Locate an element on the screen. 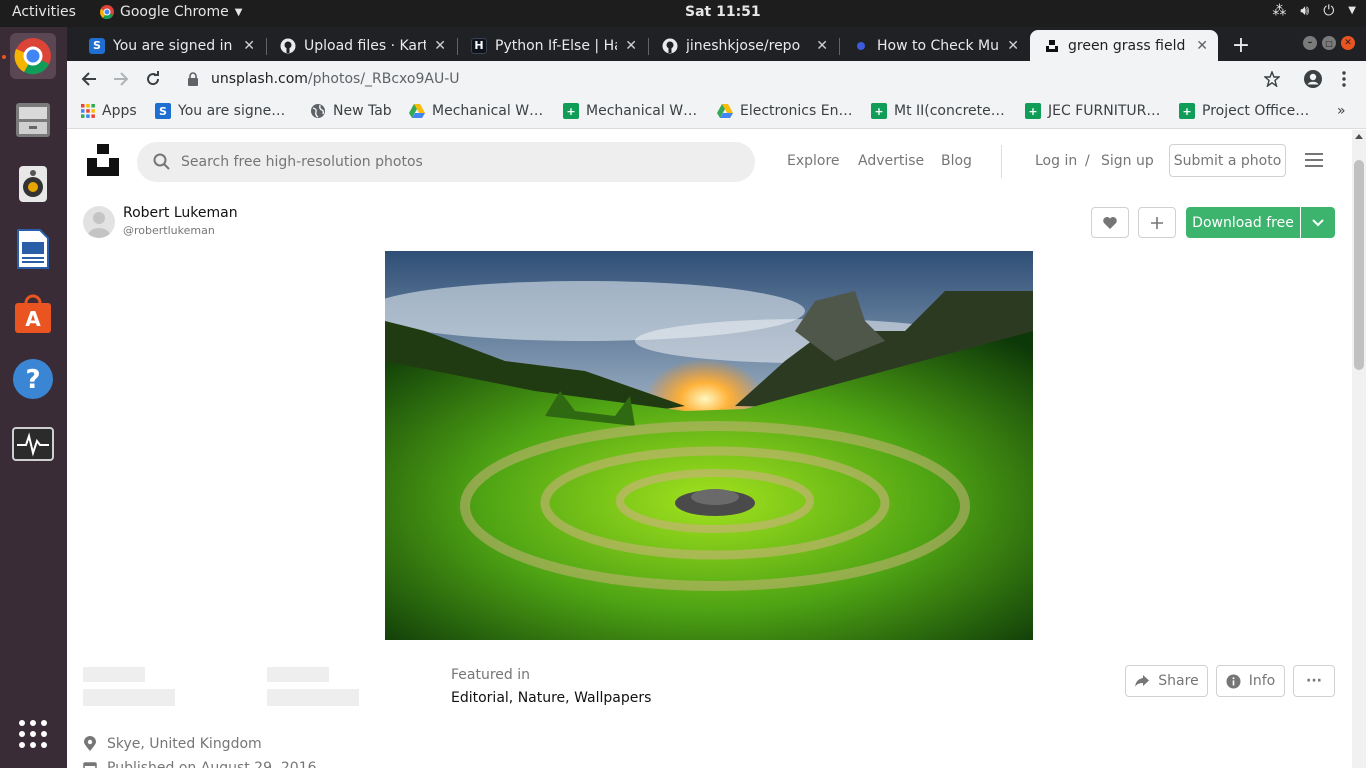 Image resolution: width=1366 pixels, height=768 pixels. page-scrollbar is located at coordinates (1359, 449).